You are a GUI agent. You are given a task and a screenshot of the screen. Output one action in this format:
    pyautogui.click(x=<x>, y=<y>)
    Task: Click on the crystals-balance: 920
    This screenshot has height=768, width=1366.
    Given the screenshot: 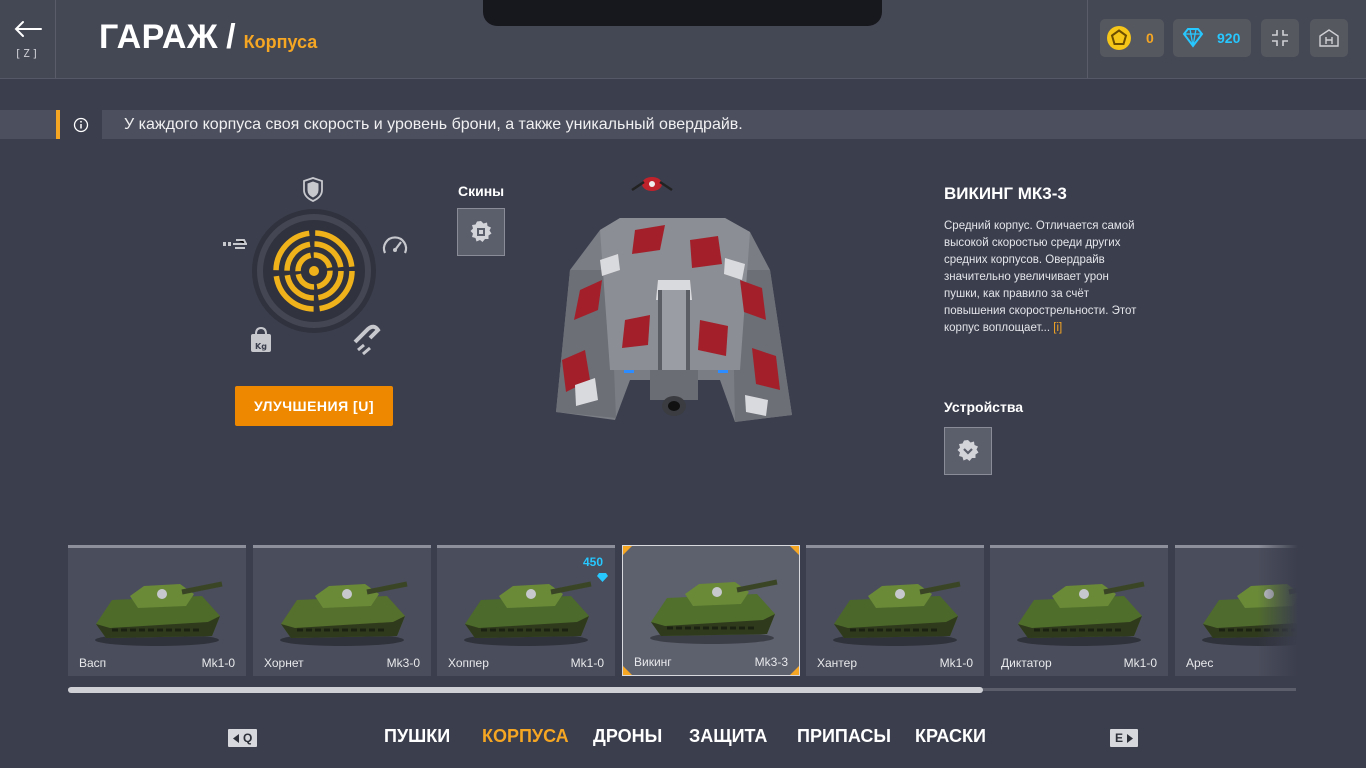 What is the action you would take?
    pyautogui.click(x=1212, y=38)
    